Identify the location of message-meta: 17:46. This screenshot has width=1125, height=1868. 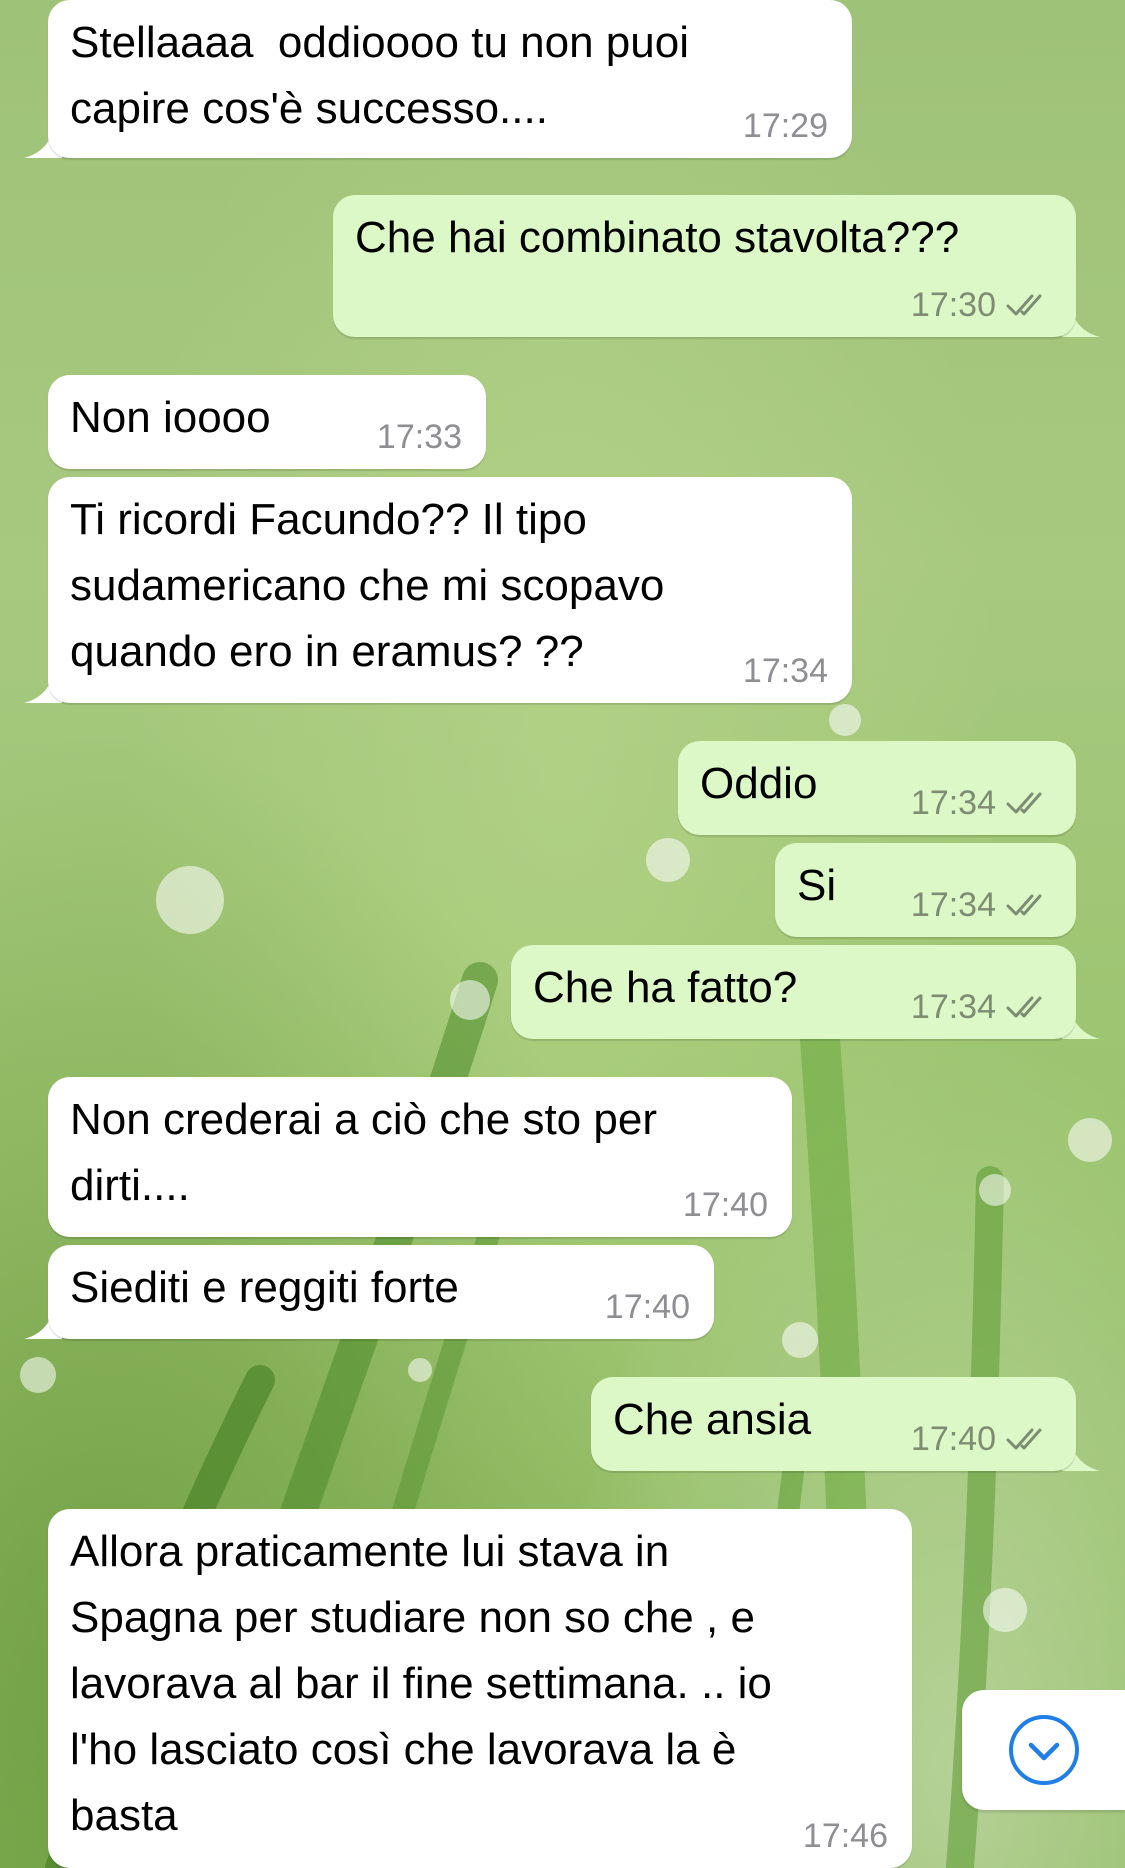
(845, 1836).